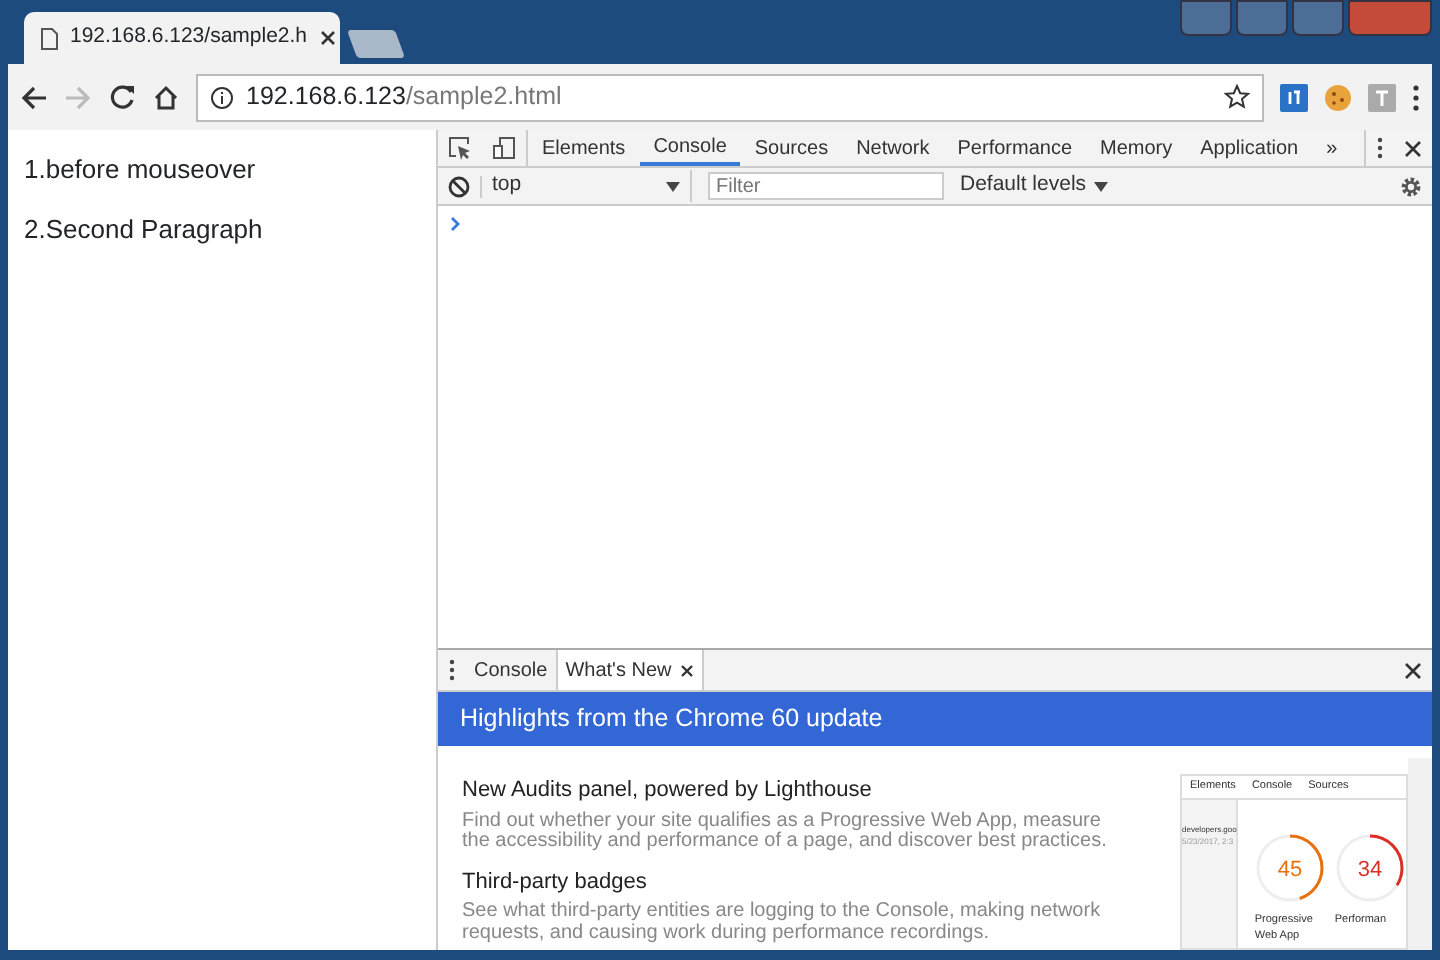 The image size is (1440, 960). I want to click on browser-tab: 192.168.6.123/sample2.h, so click(182, 38).